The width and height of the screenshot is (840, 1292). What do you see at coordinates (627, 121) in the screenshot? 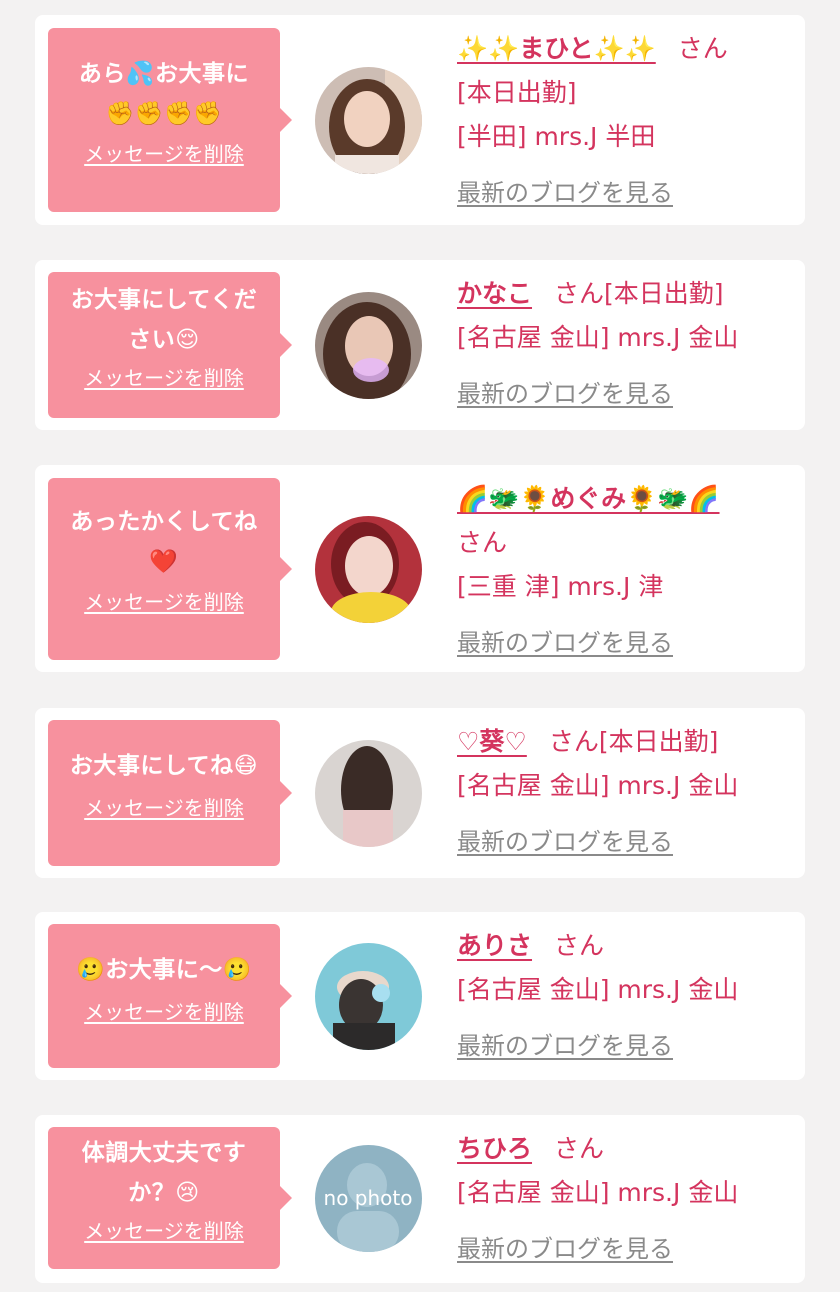
I see `cast-info: ✨✨まひと✨✨ さん [本日出勤] [半田] mrs.J 半田 最新のブログを見る` at bounding box center [627, 121].